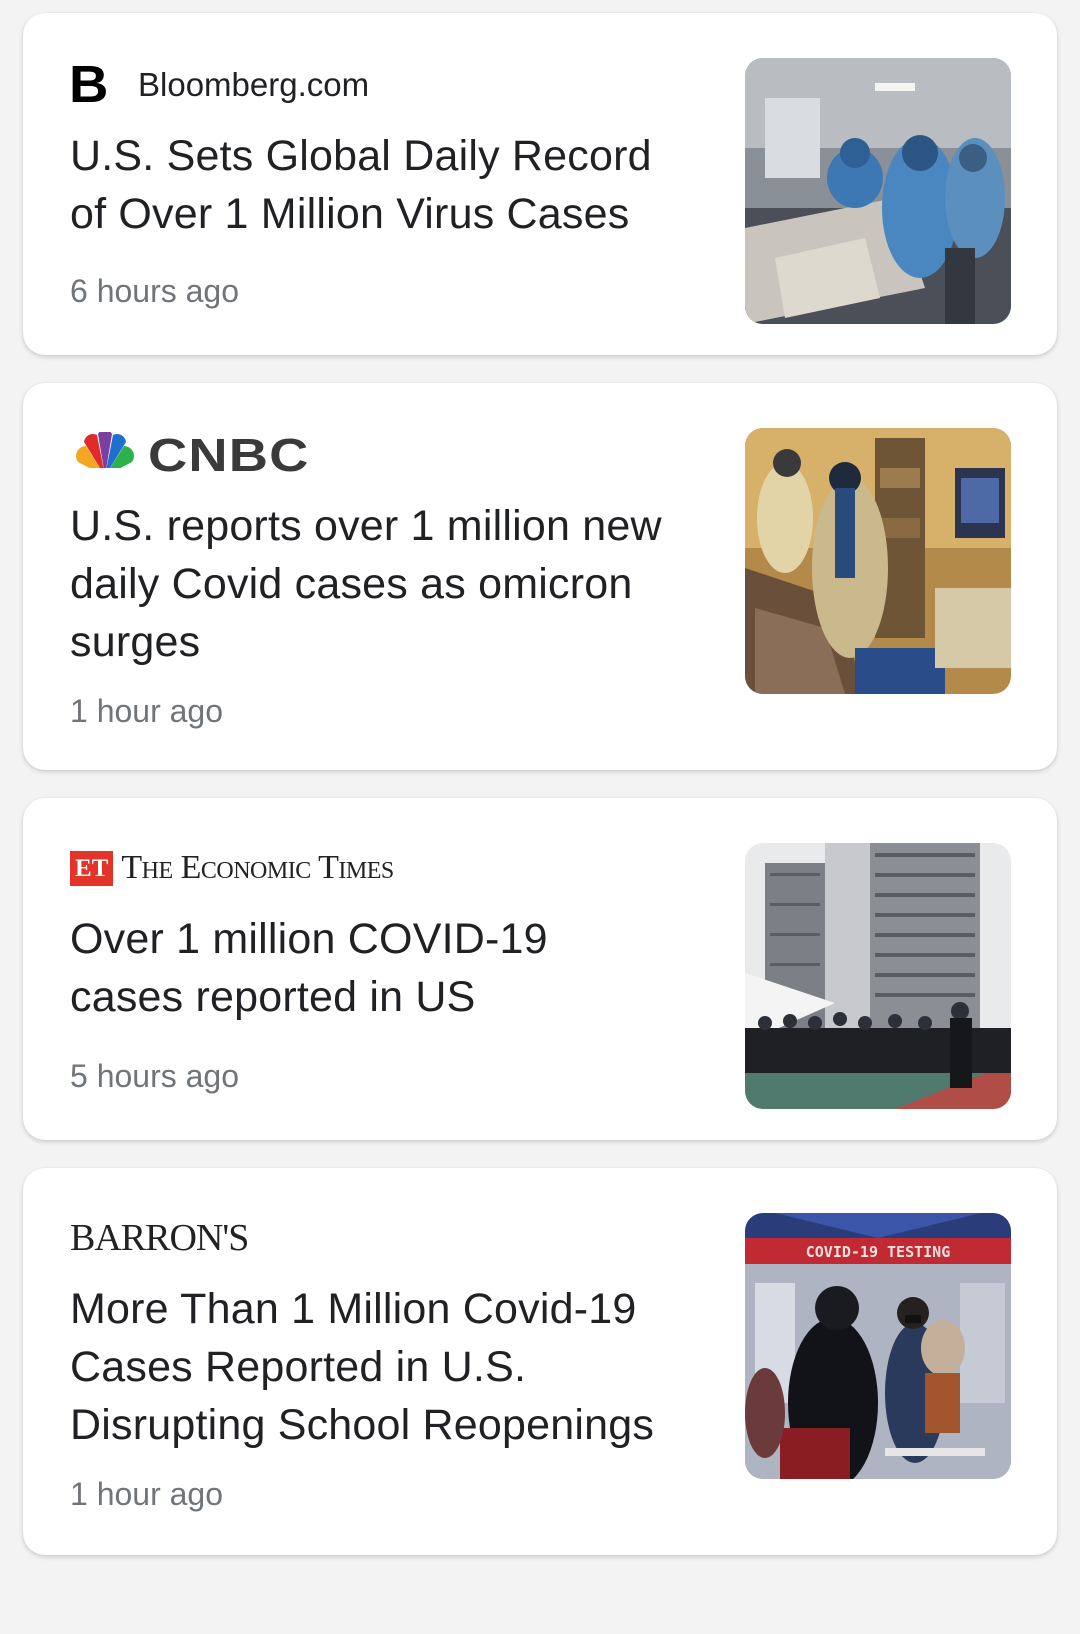  I want to click on source-name: BARRON'S, so click(159, 1238).